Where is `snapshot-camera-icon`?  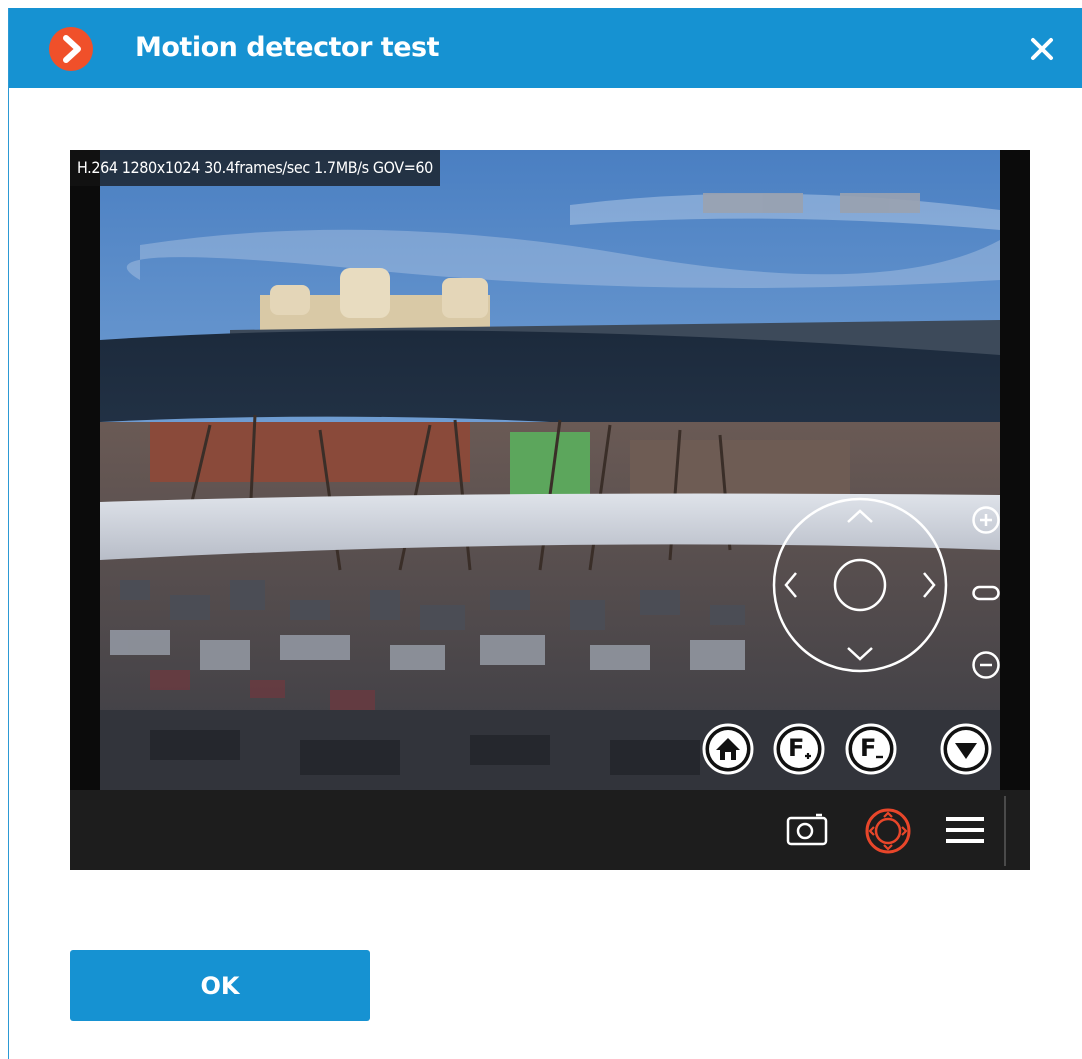 snapshot-camera-icon is located at coordinates (807, 830).